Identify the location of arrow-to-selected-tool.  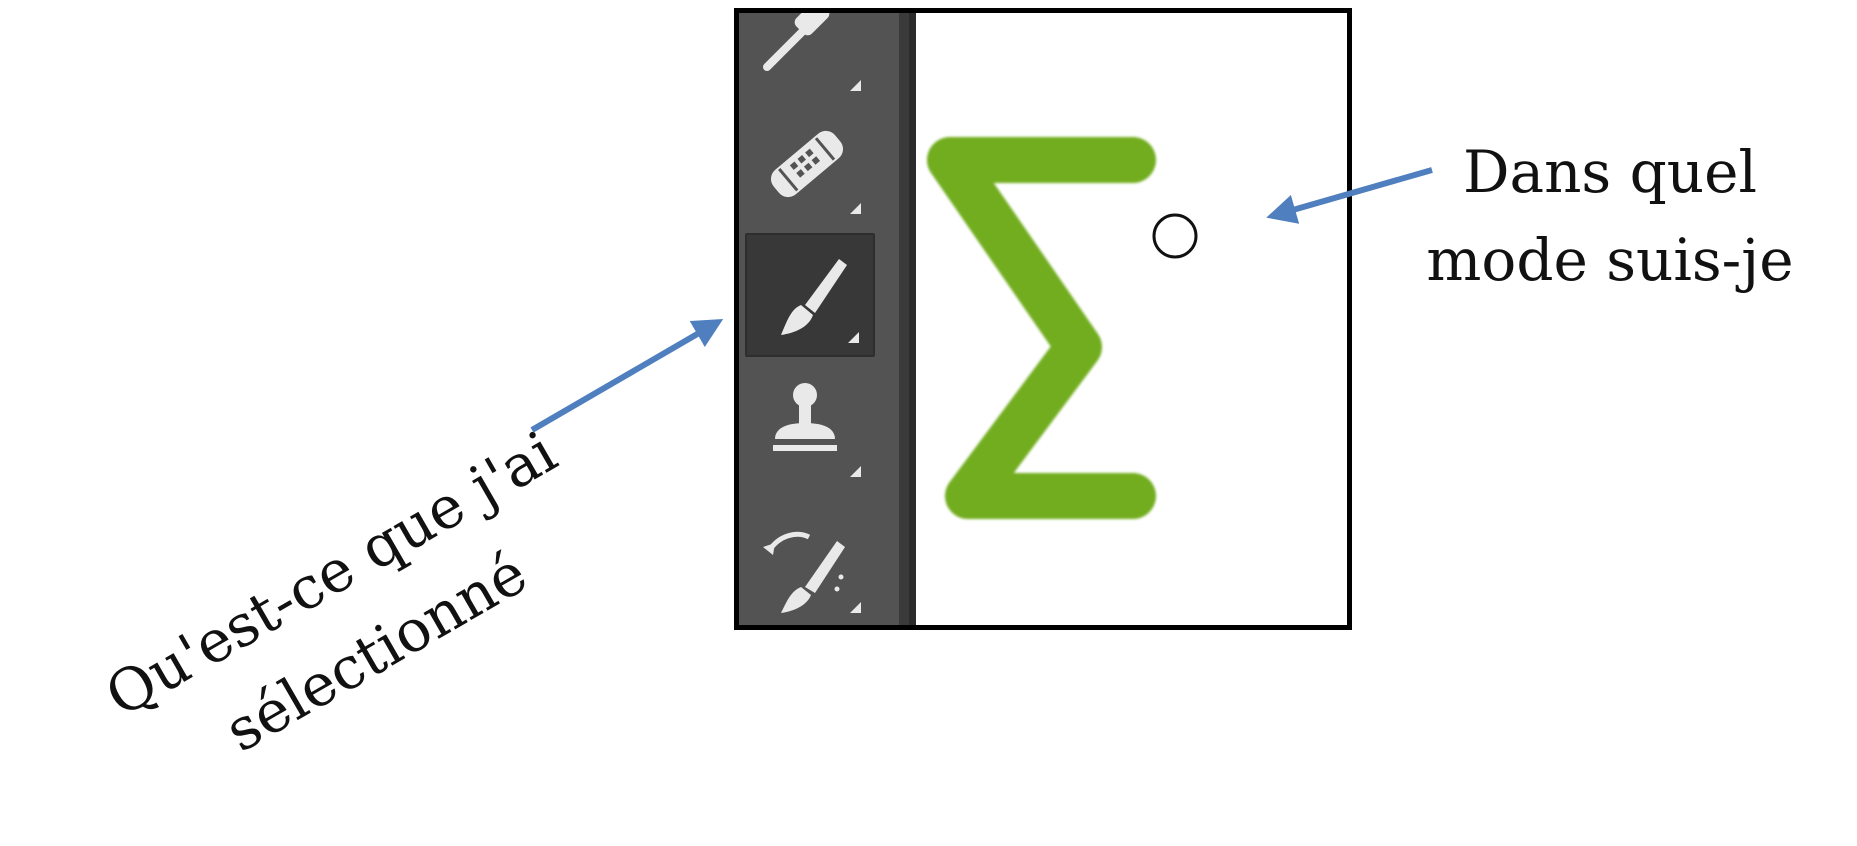
(627, 375).